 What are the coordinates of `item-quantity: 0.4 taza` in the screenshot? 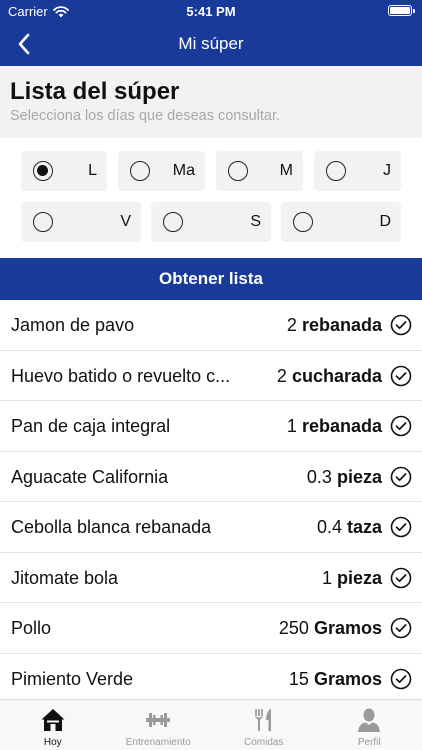 It's located at (349, 527).